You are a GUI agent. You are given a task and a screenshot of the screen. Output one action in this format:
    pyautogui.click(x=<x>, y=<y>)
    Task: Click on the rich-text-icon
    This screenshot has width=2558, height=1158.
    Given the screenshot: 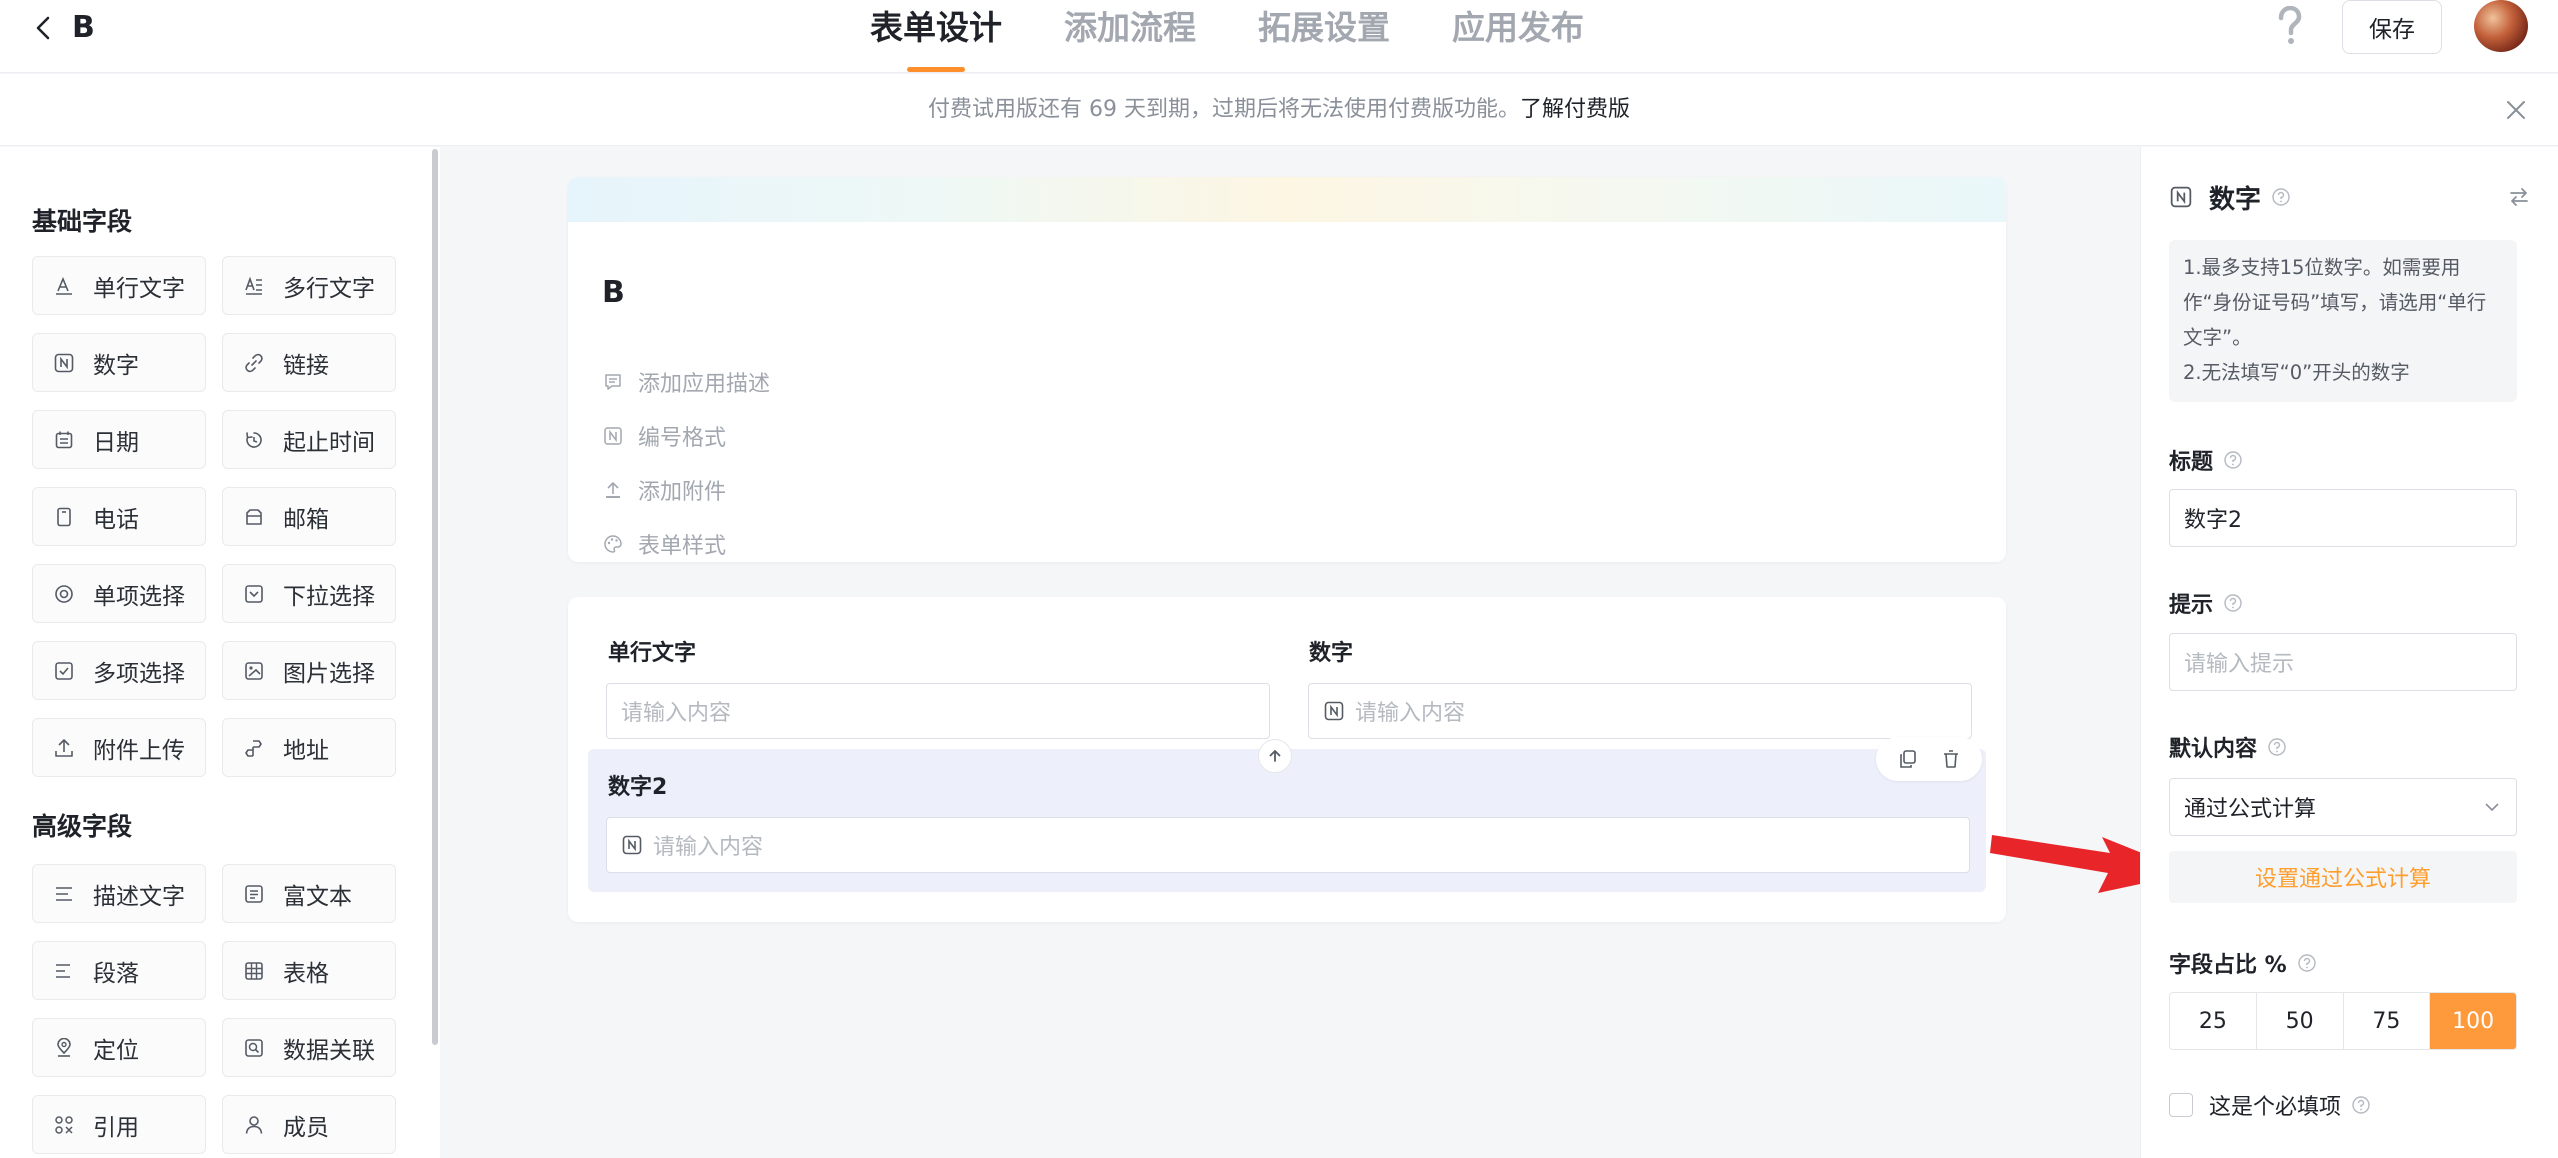 What is the action you would take?
    pyautogui.click(x=254, y=894)
    